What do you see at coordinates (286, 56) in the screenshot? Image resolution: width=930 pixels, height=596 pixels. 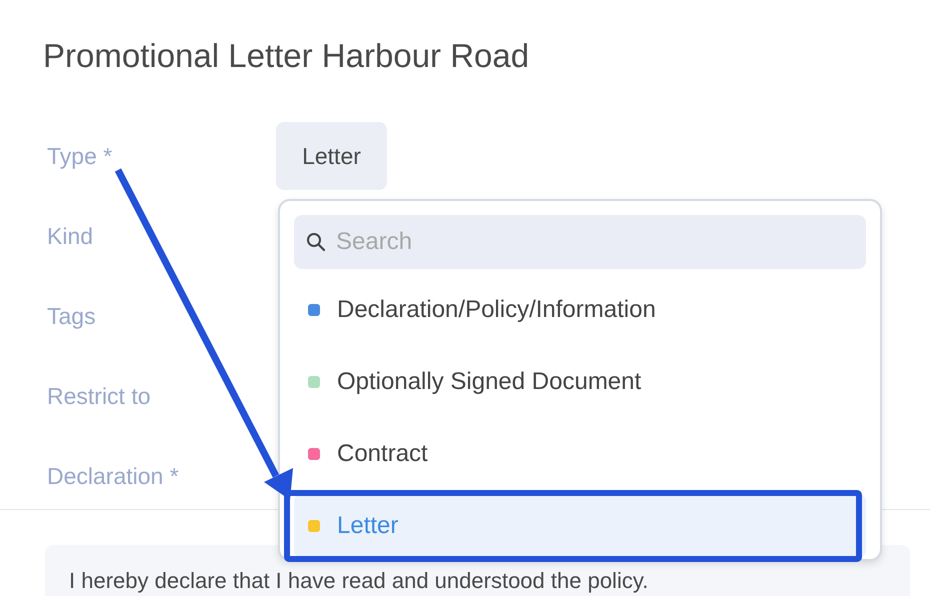 I see `page-title: Promotional Letter Harbour Road` at bounding box center [286, 56].